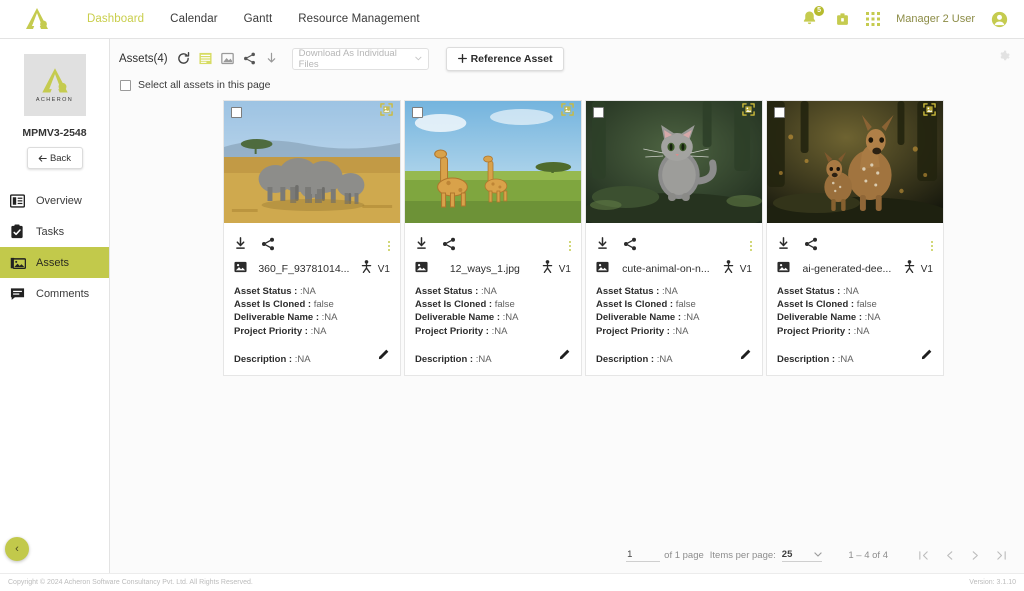 This screenshot has width=1024, height=591. I want to click on select-all-label: Select all assets in this page, so click(204, 85).